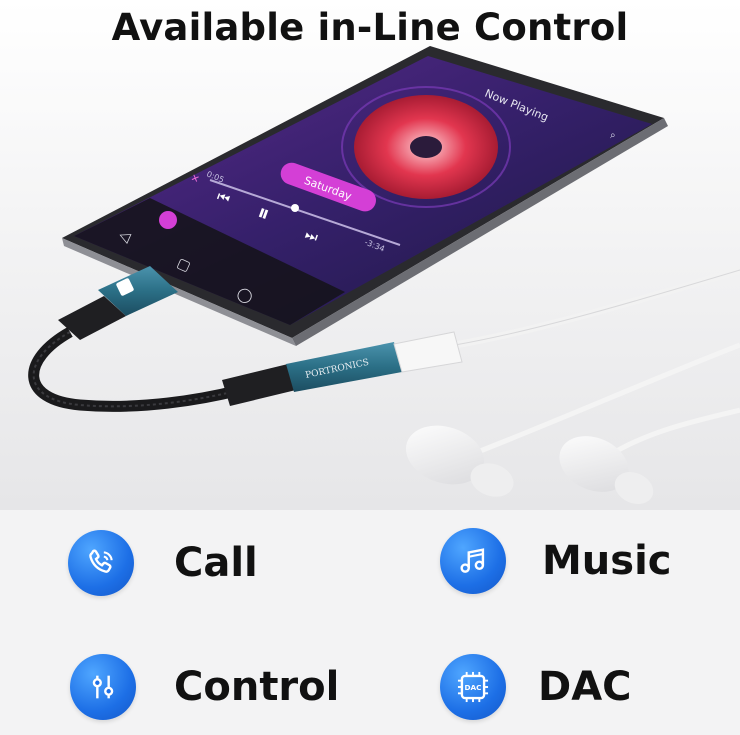 This screenshot has height=735, width=740. What do you see at coordinates (536, 687) in the screenshot?
I see `feature-dac: DAC DAC` at bounding box center [536, 687].